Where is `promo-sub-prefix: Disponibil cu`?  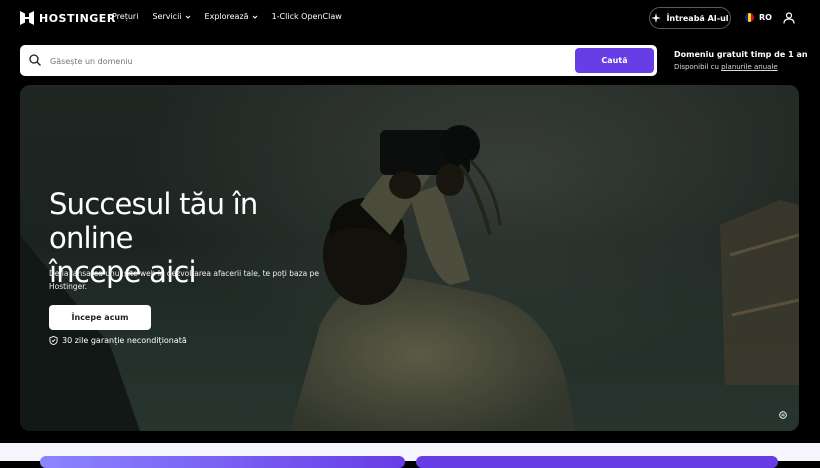
promo-sub-prefix: Disponibil cu is located at coordinates (696, 67).